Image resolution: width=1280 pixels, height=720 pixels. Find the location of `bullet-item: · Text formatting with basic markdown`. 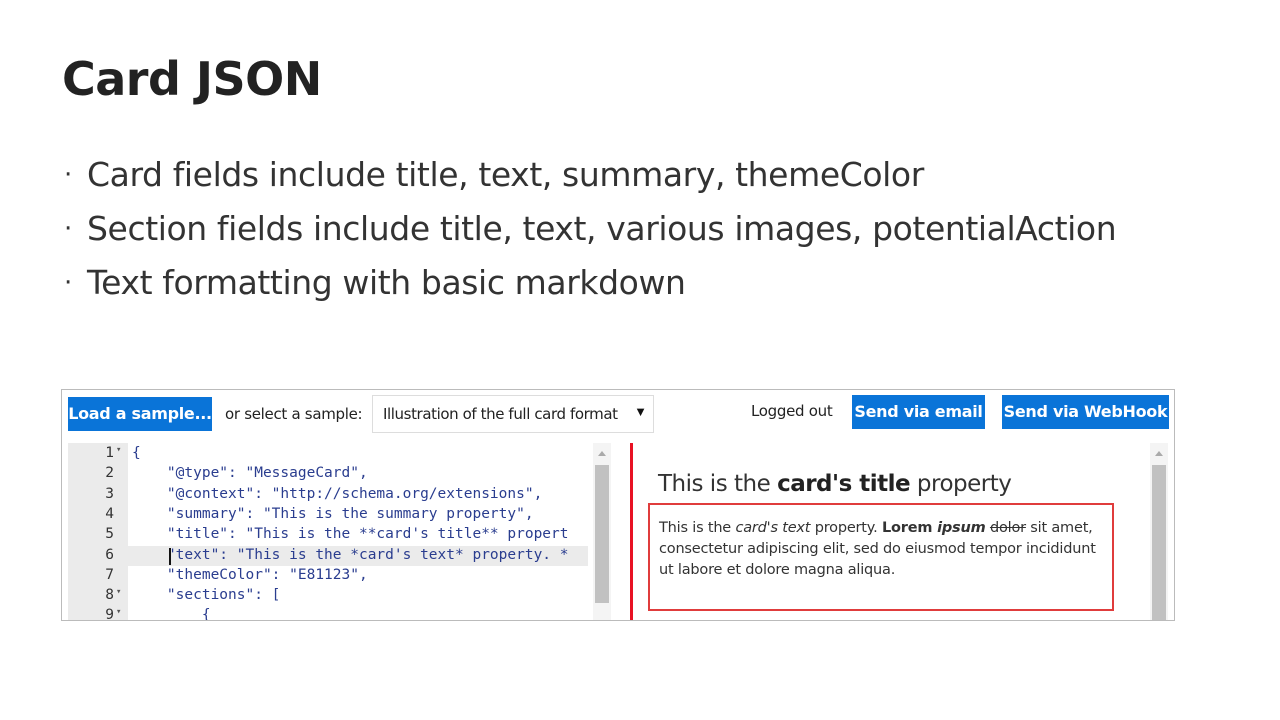

bullet-item: · Text formatting with basic markdown is located at coordinates (589, 287).